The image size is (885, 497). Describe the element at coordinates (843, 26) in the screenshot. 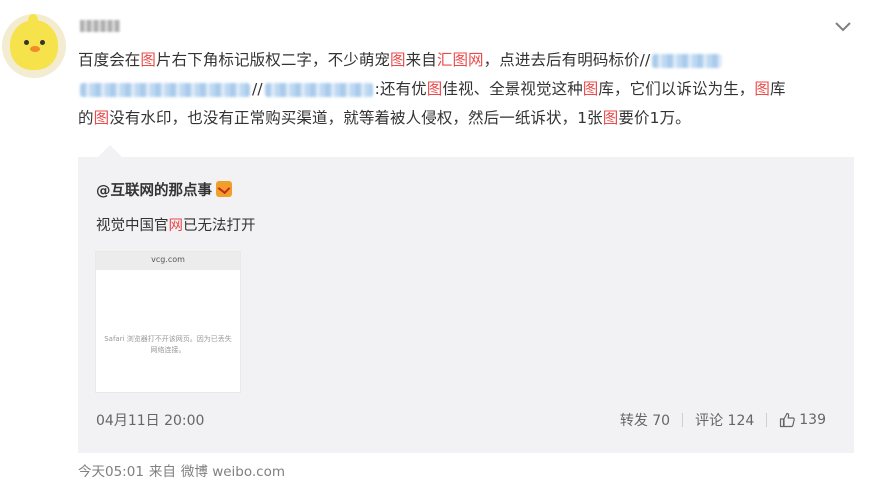

I see `chevron-down-icon` at that location.